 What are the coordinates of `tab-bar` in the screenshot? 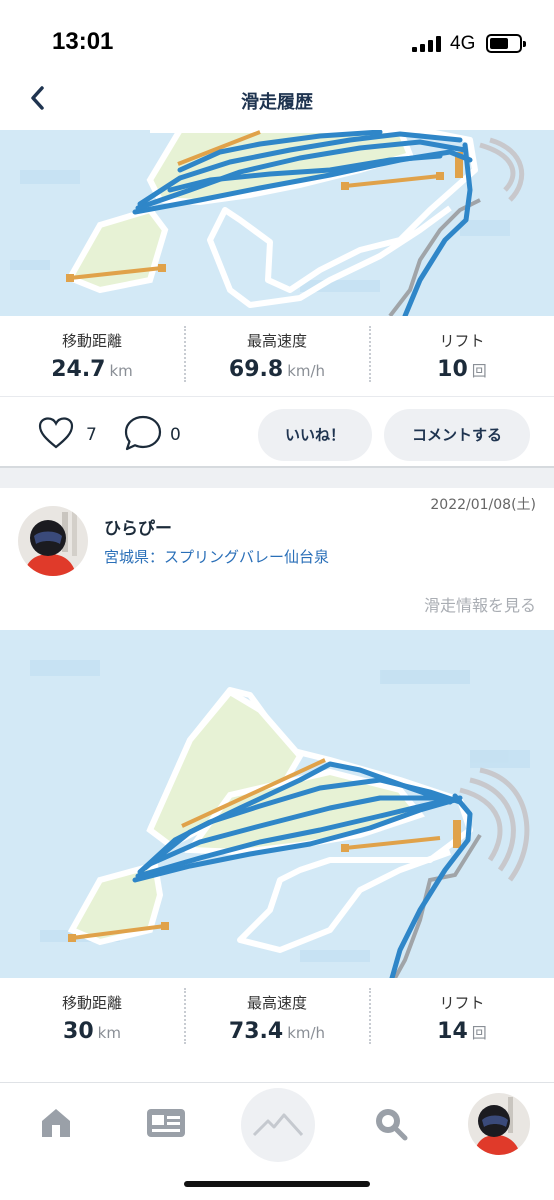 It's located at (277, 1141).